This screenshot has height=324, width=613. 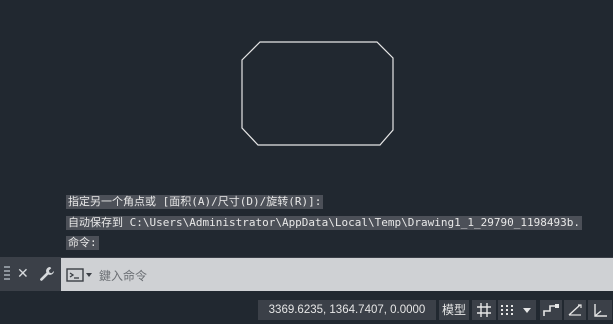 What do you see at coordinates (347, 310) in the screenshot?
I see `coordinates-readout: 3369.6235, 1364.7407, 0.0000` at bounding box center [347, 310].